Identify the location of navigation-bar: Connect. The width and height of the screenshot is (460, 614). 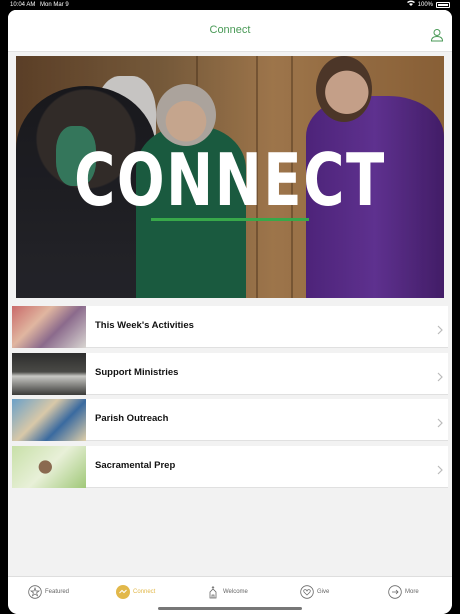
(230, 31).